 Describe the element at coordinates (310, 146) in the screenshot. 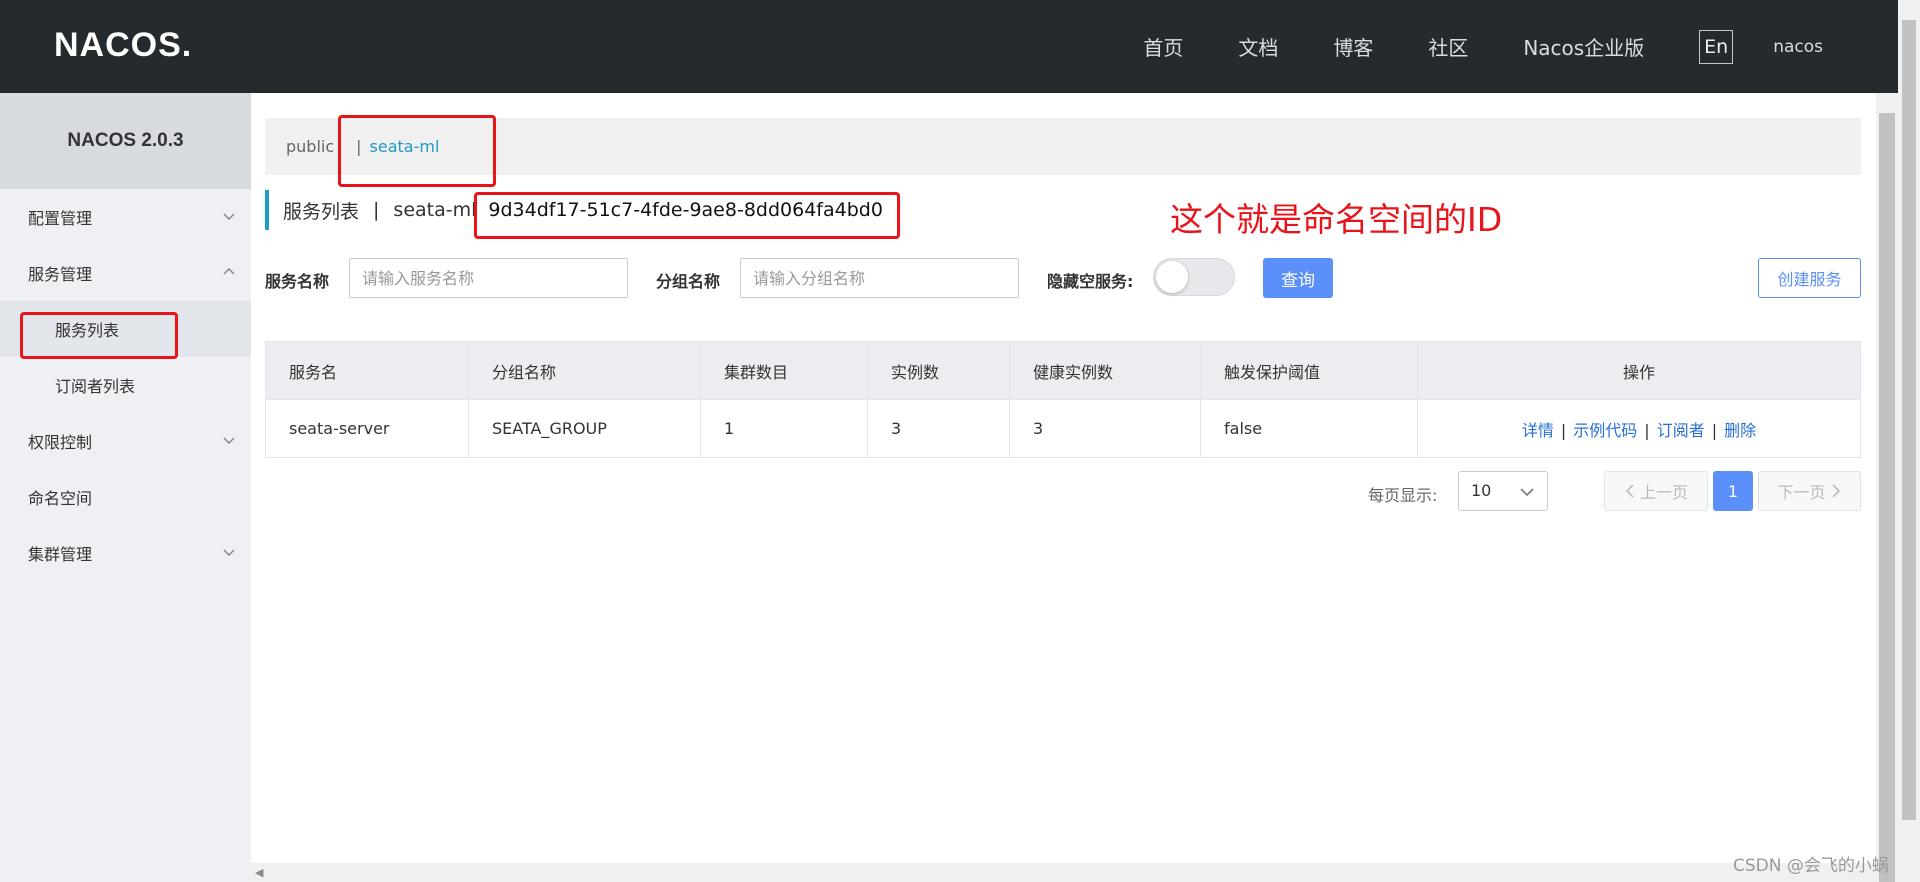

I see `namespace-public-link: public` at that location.